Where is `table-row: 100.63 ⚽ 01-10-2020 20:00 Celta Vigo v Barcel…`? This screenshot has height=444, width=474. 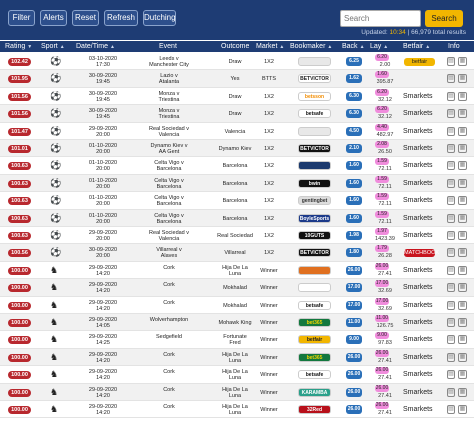
table-row: 100.63 ⚽ 01-10-2020 20:00 Celta Vigo v Barcel… is located at coordinates (237, 166).